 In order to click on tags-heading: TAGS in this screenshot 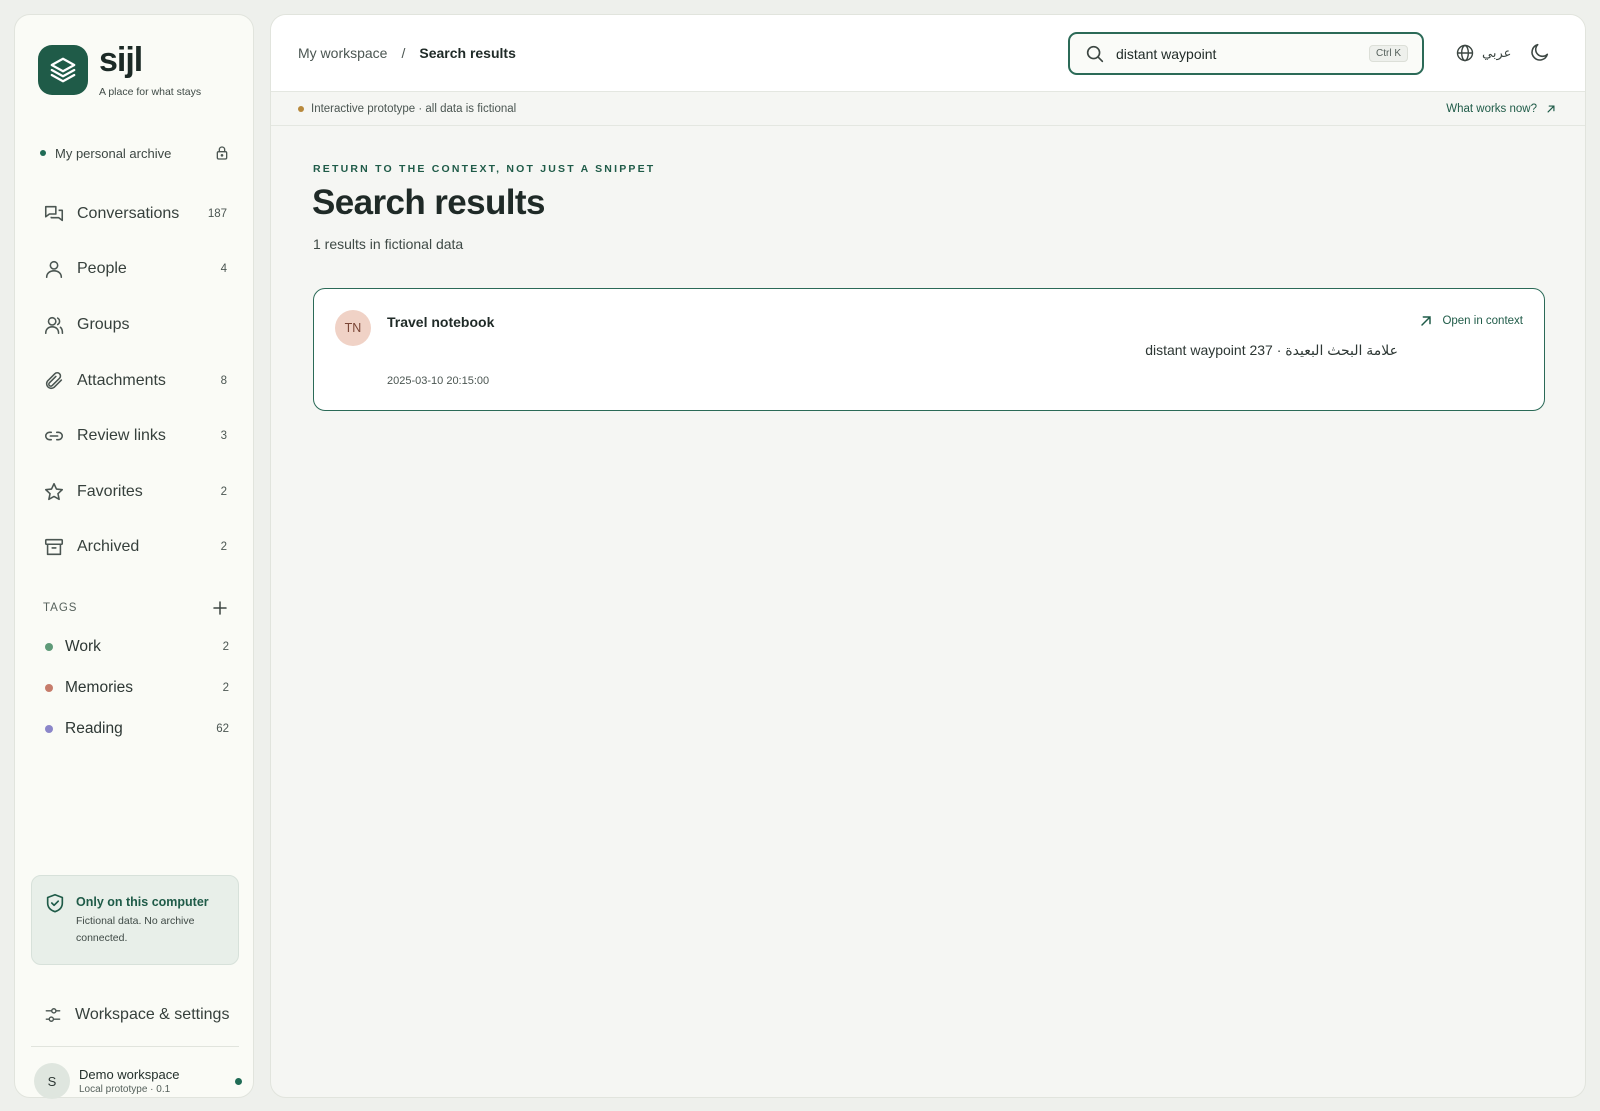, I will do `click(60, 608)`.